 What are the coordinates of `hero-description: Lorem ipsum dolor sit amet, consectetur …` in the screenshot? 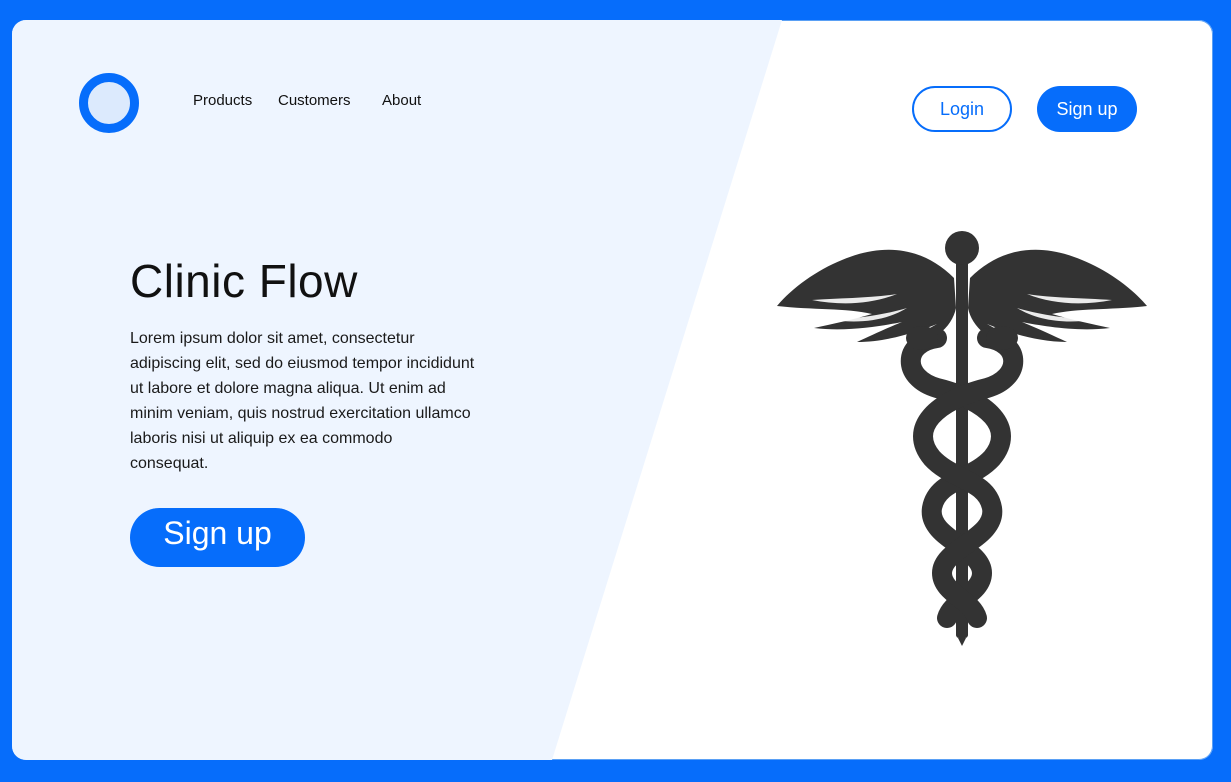 It's located at (302, 401).